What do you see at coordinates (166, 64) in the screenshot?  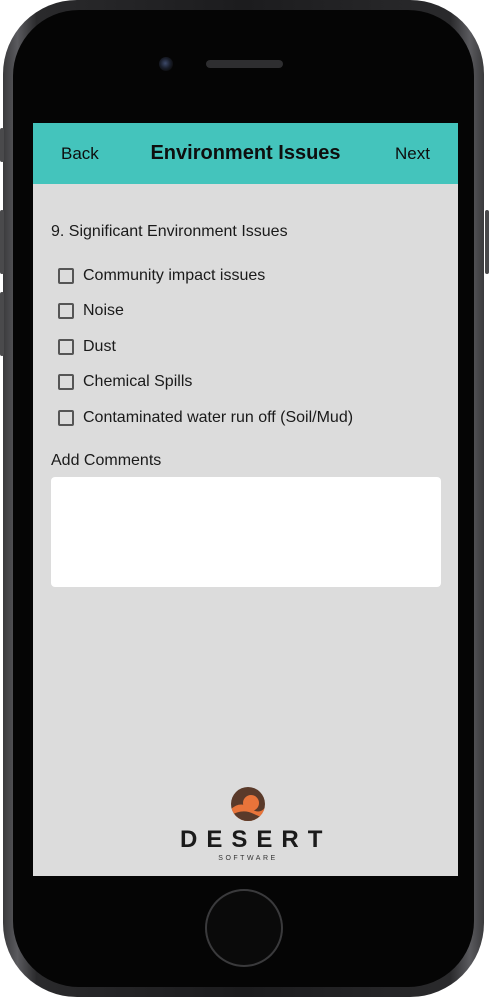 I see `front-camera-icon` at bounding box center [166, 64].